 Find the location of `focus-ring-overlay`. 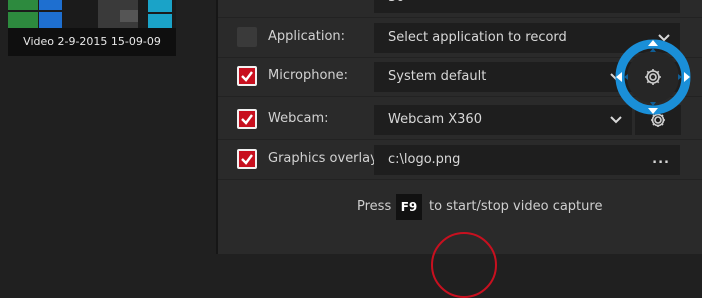

focus-ring-overlay is located at coordinates (653, 77).